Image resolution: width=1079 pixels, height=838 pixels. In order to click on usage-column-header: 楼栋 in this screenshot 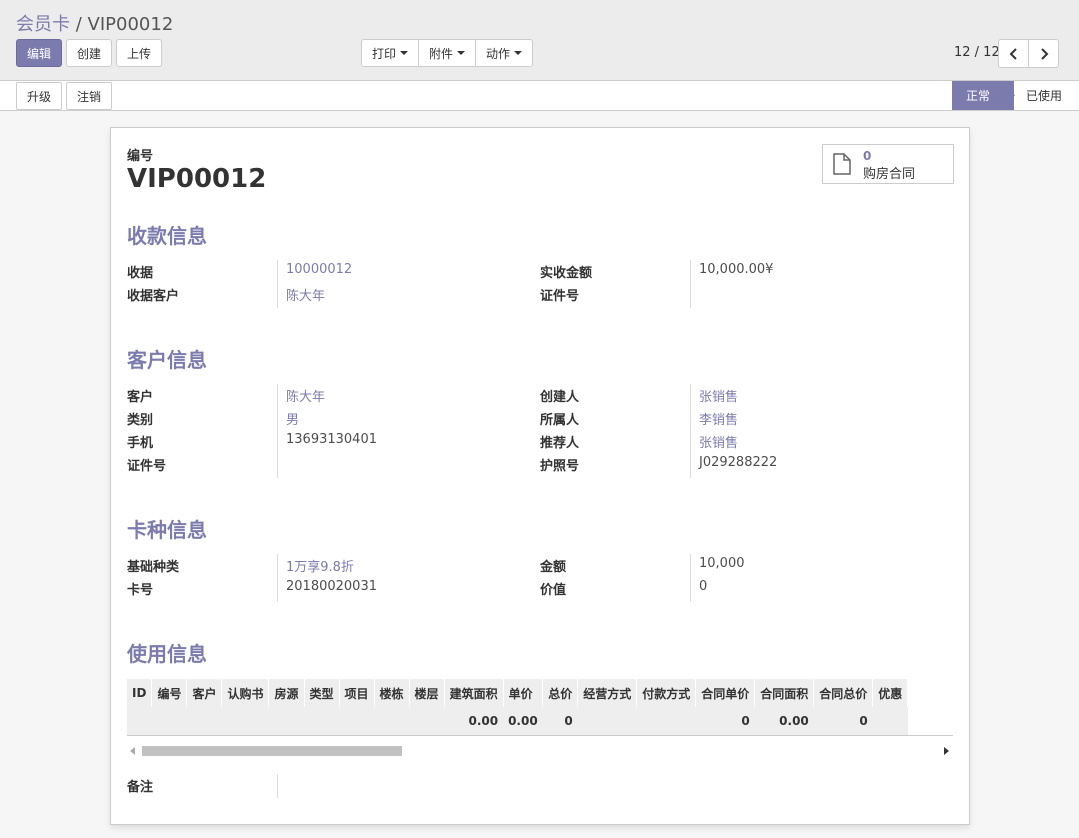, I will do `click(392, 693)`.